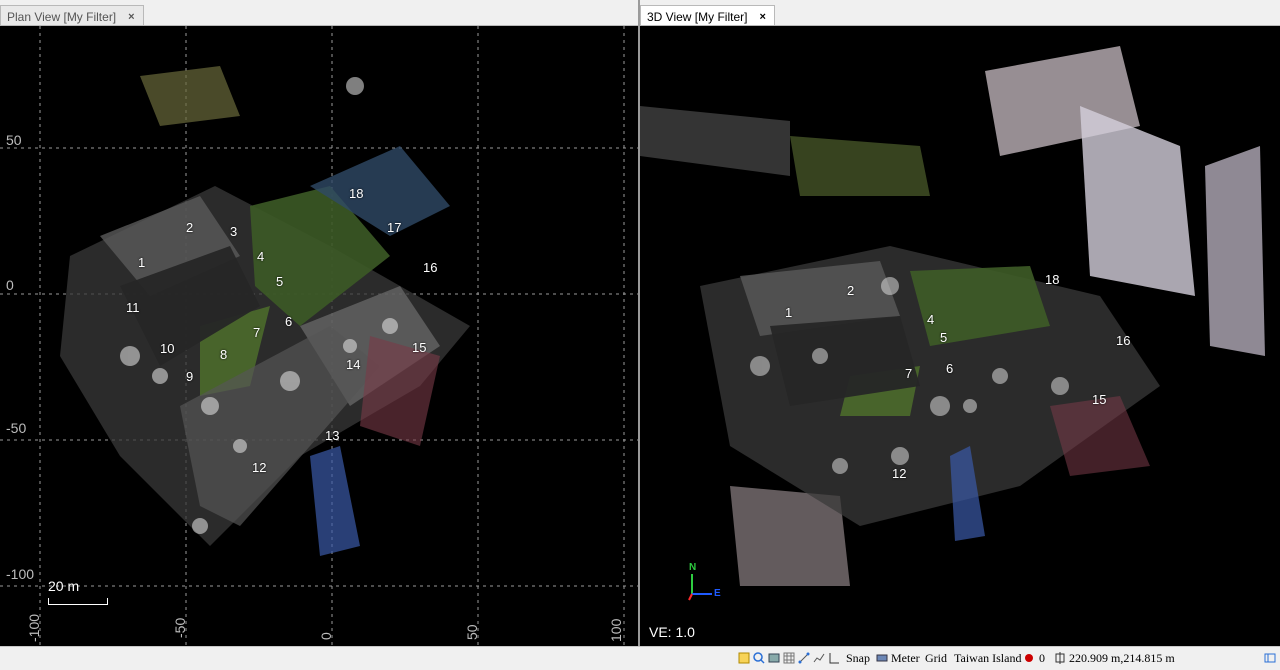 The width and height of the screenshot is (1280, 670). I want to click on plan-marker: 8, so click(223, 354).